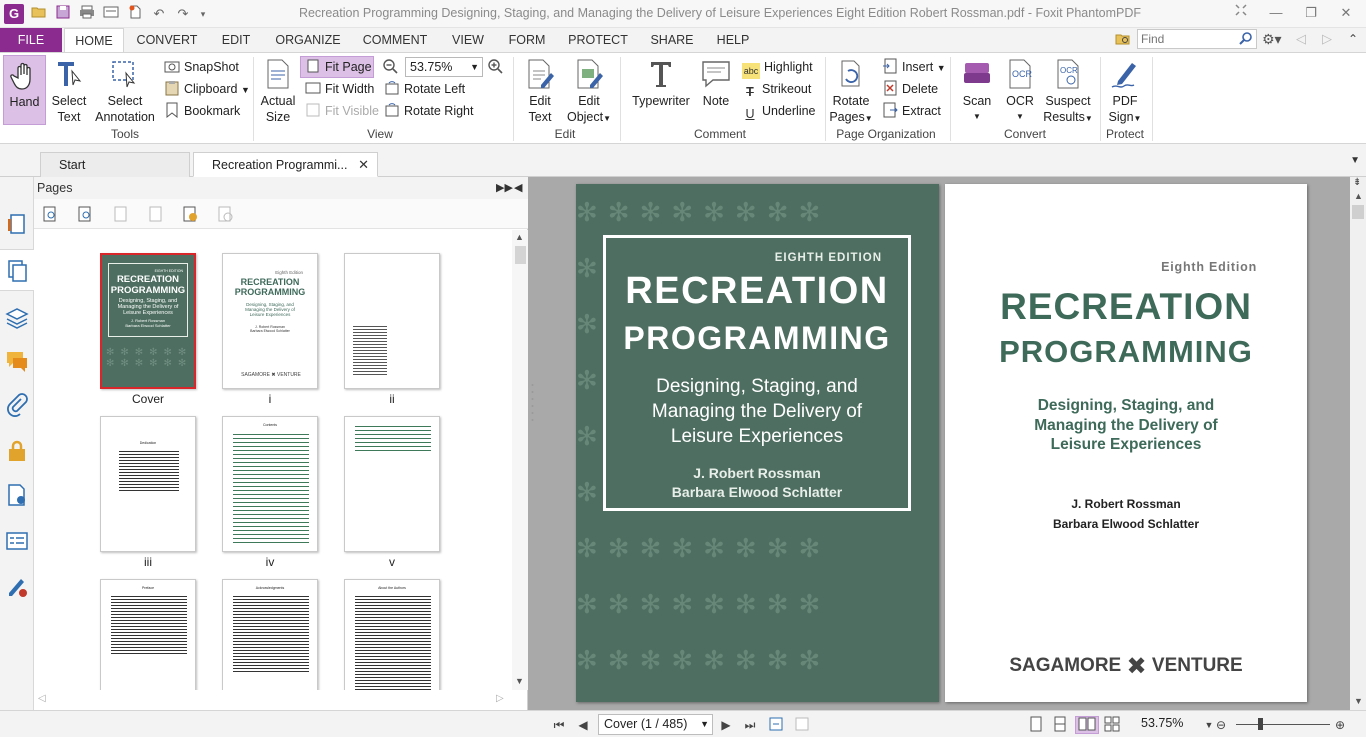 The height and width of the screenshot is (737, 1366). I want to click on thumbnail-v, so click(392, 484).